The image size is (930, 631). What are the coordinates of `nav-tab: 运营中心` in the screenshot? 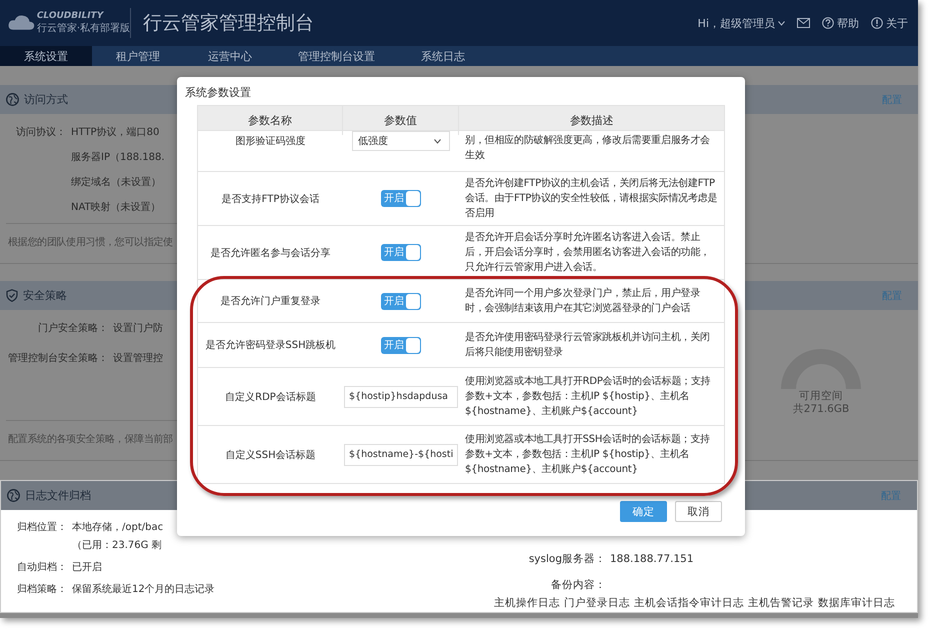 It's located at (230, 56).